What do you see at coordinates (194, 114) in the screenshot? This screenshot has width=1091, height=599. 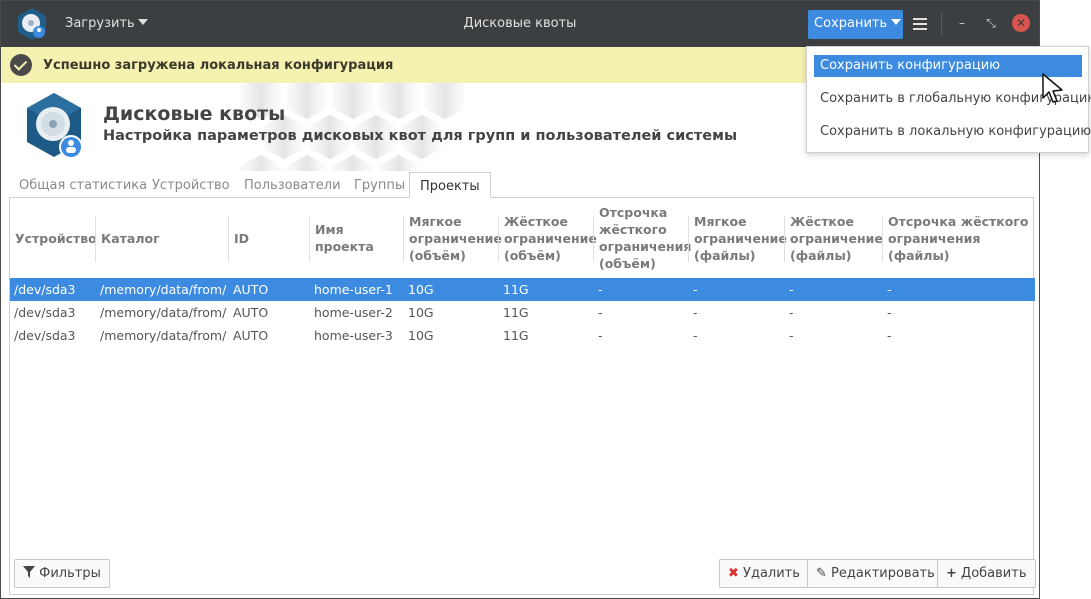 I see `page-title: Дисковые квоты` at bounding box center [194, 114].